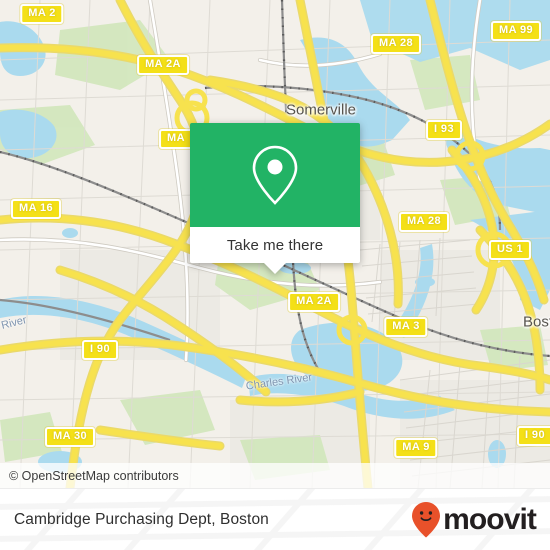  Describe the element at coordinates (275, 475) in the screenshot. I see `map-attribution-bar: © OpenStreetMap contributors` at that location.